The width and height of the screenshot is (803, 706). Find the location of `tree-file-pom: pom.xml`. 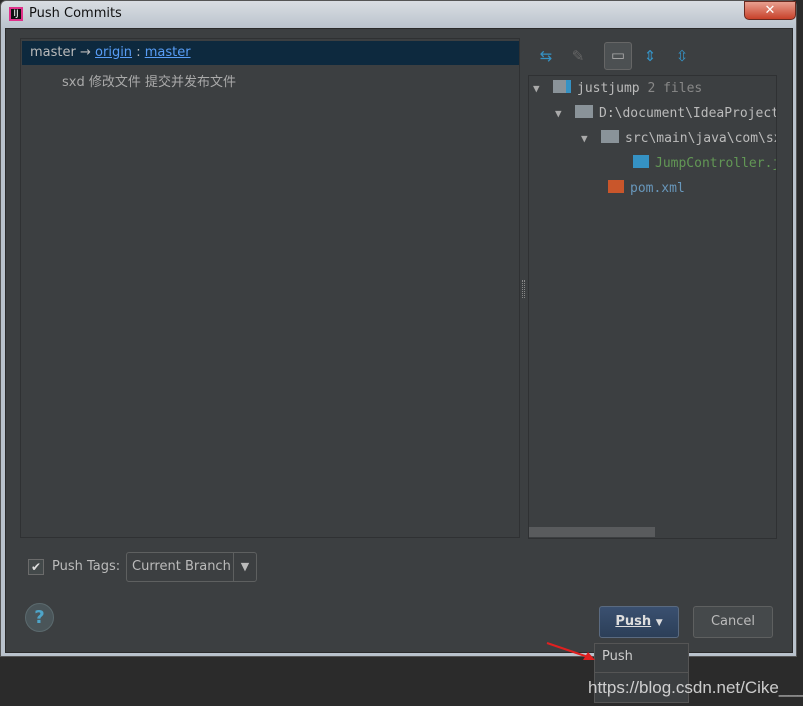

tree-file-pom: pom.xml is located at coordinates (646, 189).